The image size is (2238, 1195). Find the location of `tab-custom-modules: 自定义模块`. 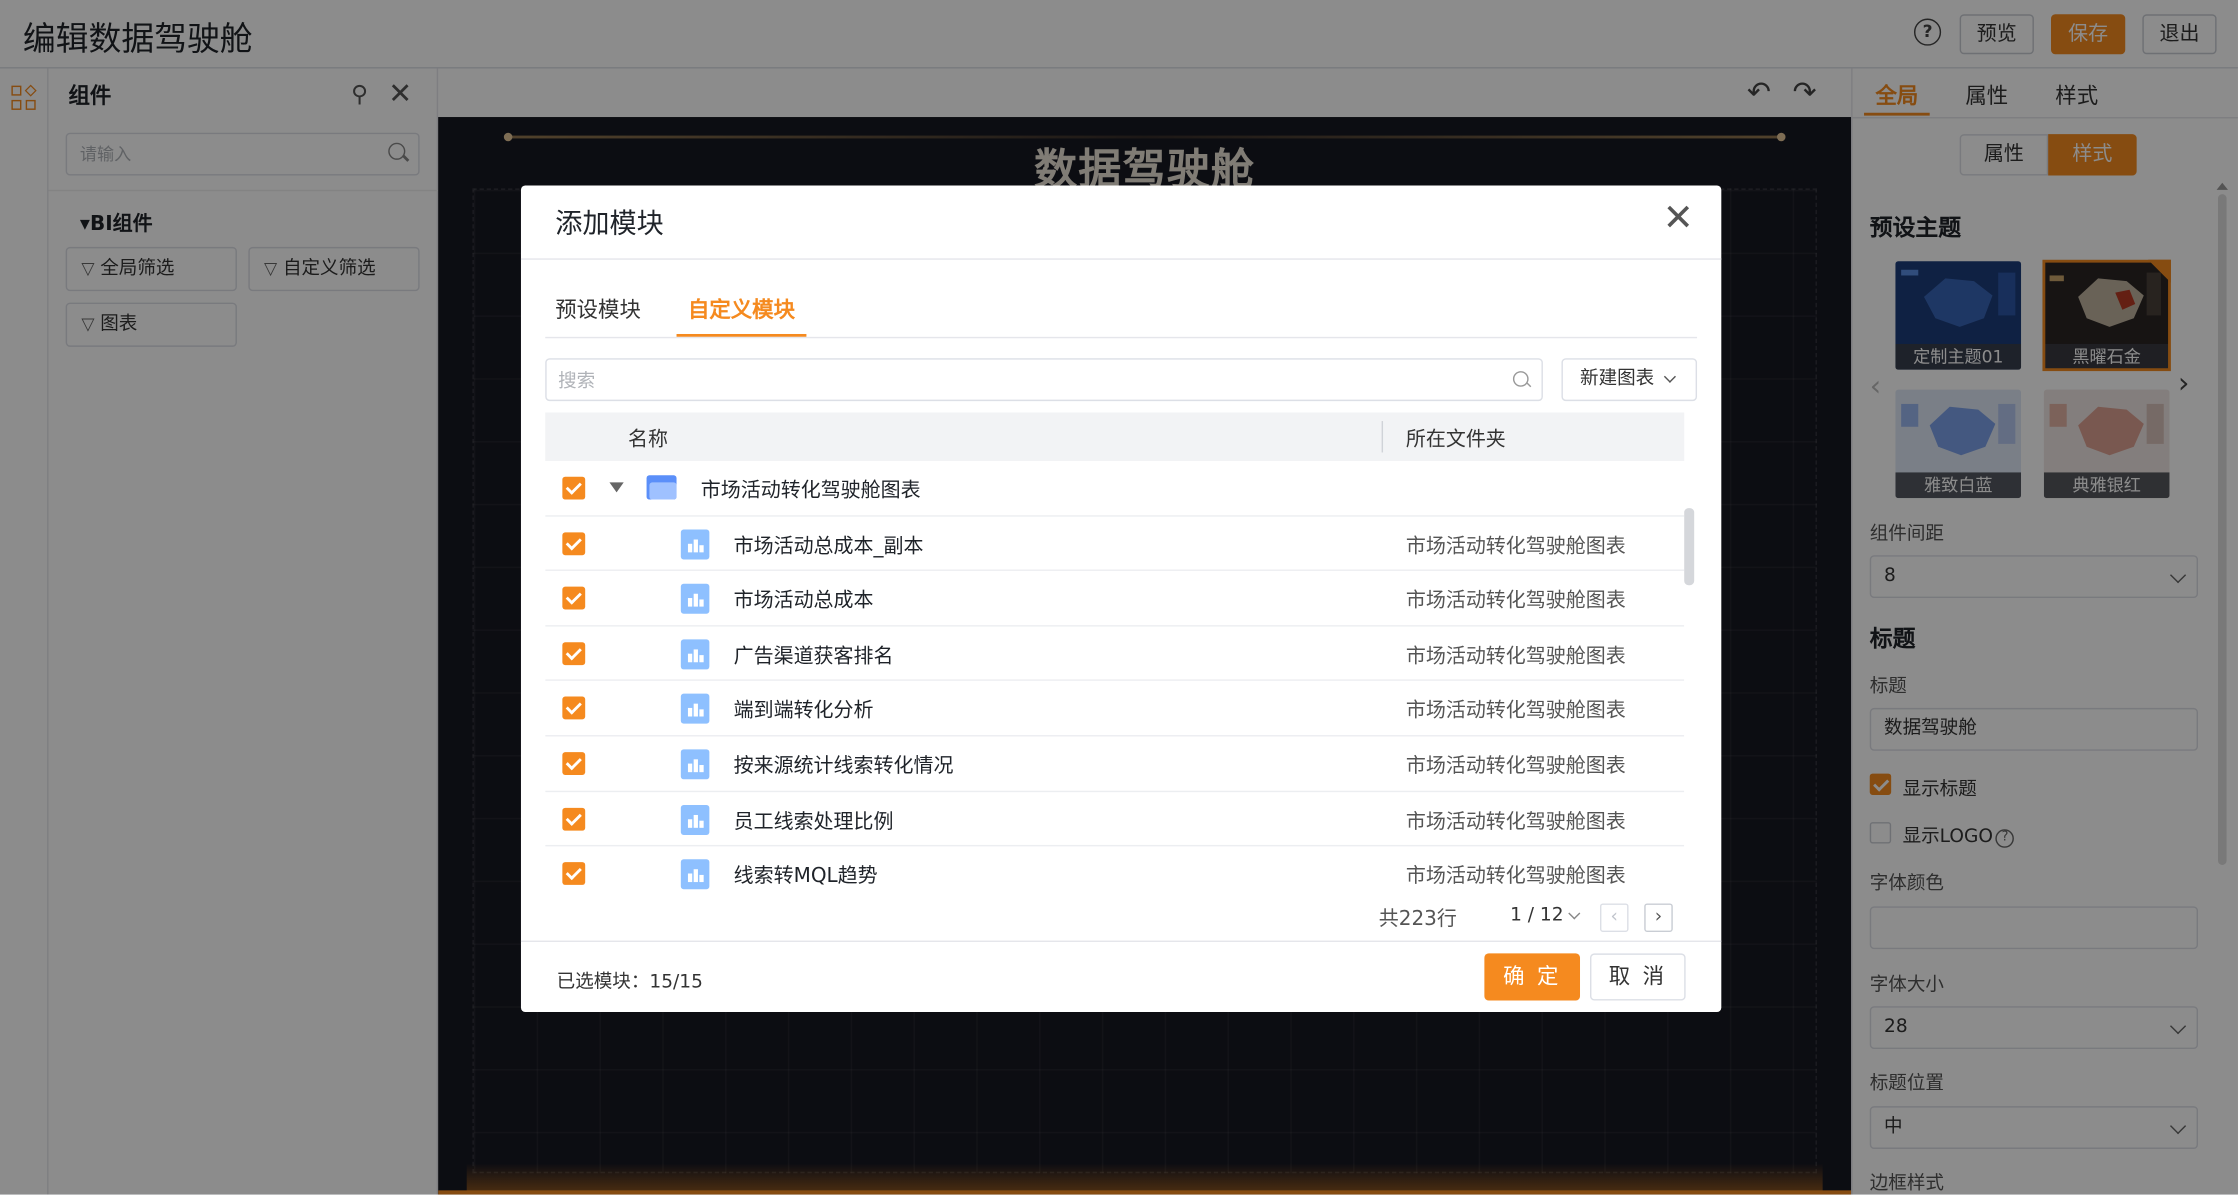

tab-custom-modules: 自定义模块 is located at coordinates (741, 309).